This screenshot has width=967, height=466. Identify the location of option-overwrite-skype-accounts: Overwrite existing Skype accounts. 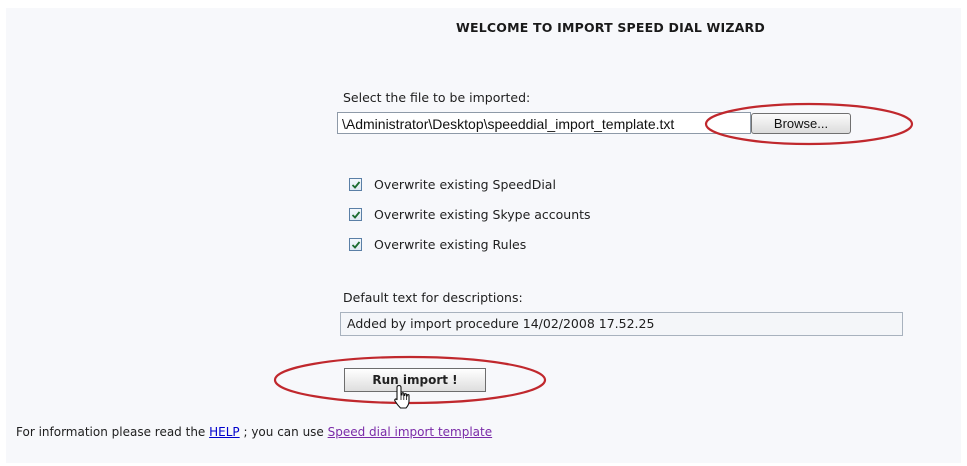
(470, 214).